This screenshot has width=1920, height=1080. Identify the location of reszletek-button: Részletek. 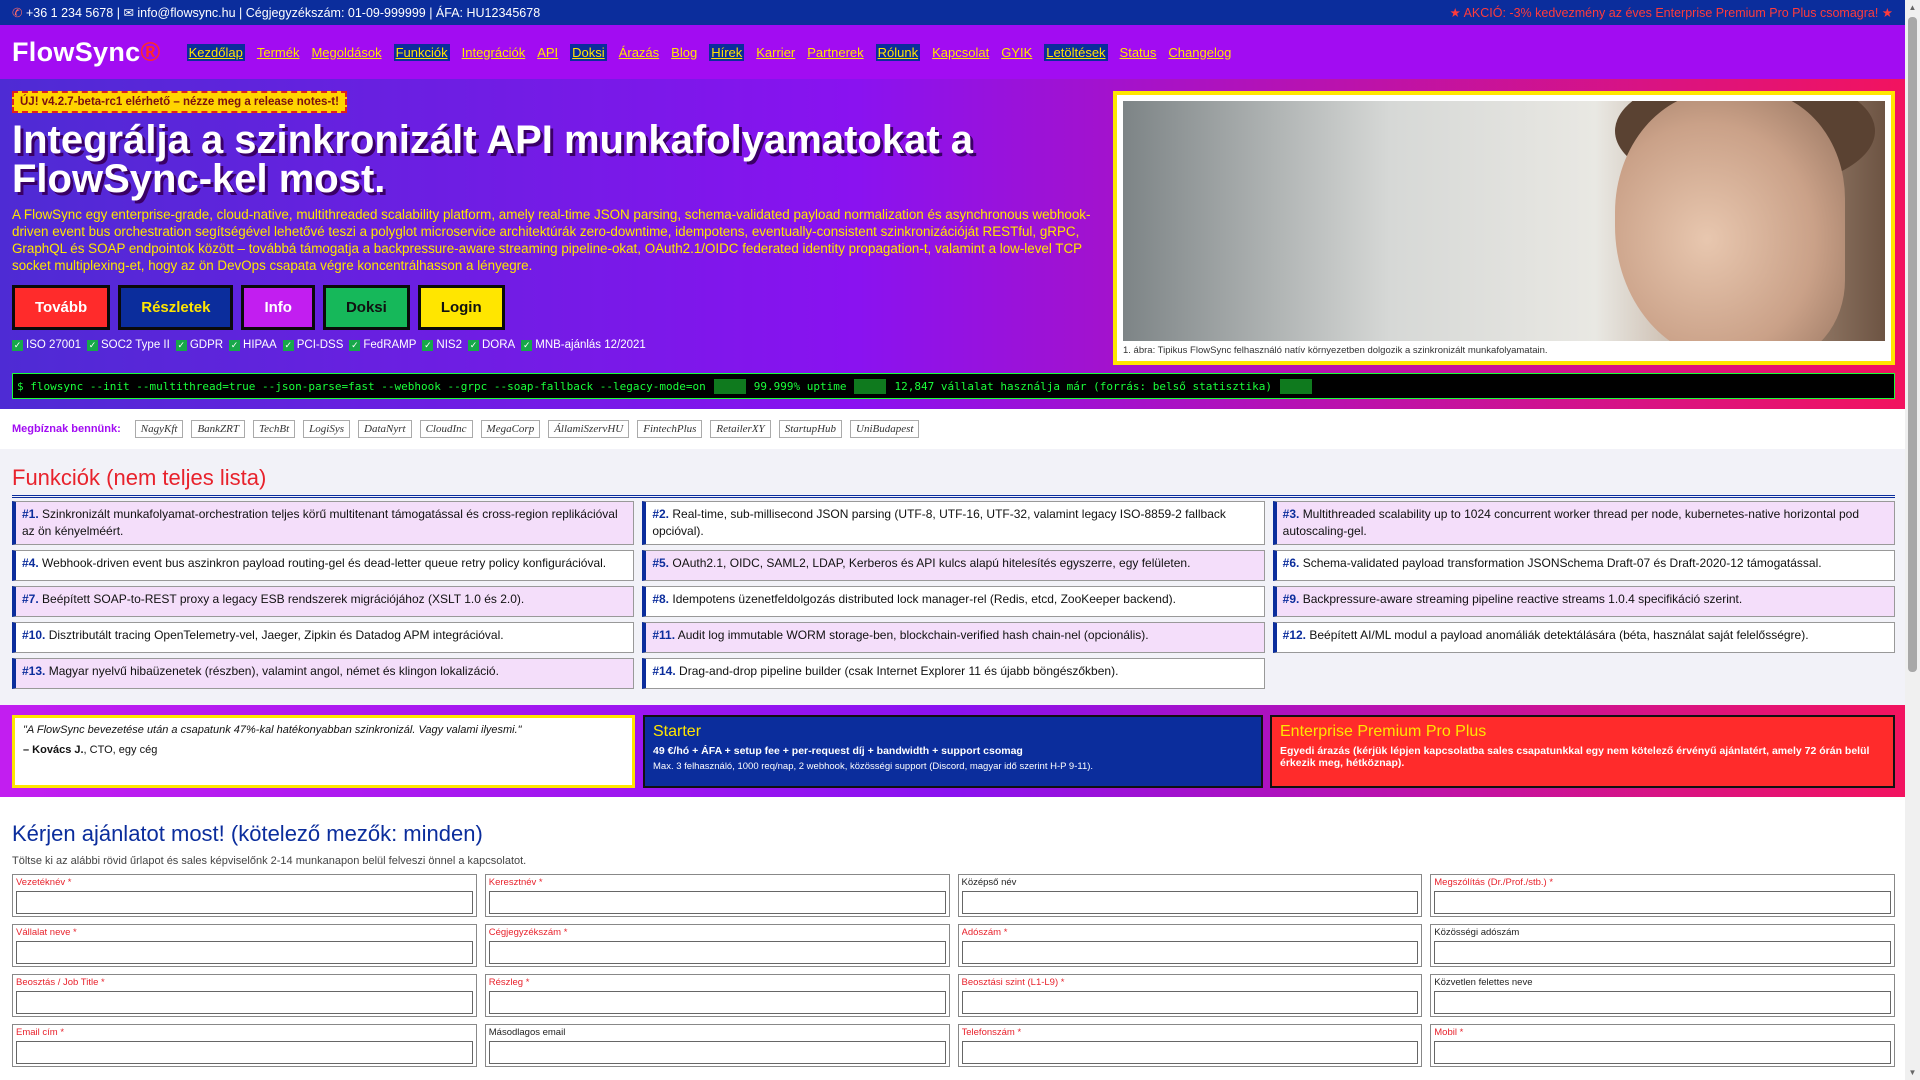
(176, 307).